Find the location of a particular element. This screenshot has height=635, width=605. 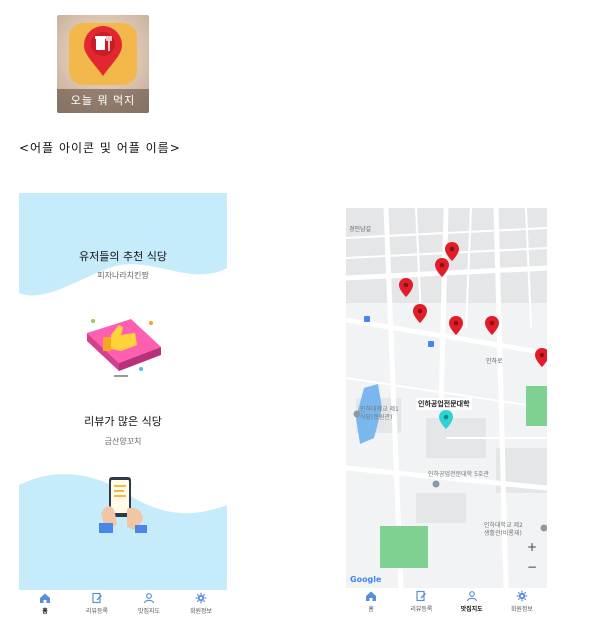

map-pin-icon is located at coordinates (103, 51).